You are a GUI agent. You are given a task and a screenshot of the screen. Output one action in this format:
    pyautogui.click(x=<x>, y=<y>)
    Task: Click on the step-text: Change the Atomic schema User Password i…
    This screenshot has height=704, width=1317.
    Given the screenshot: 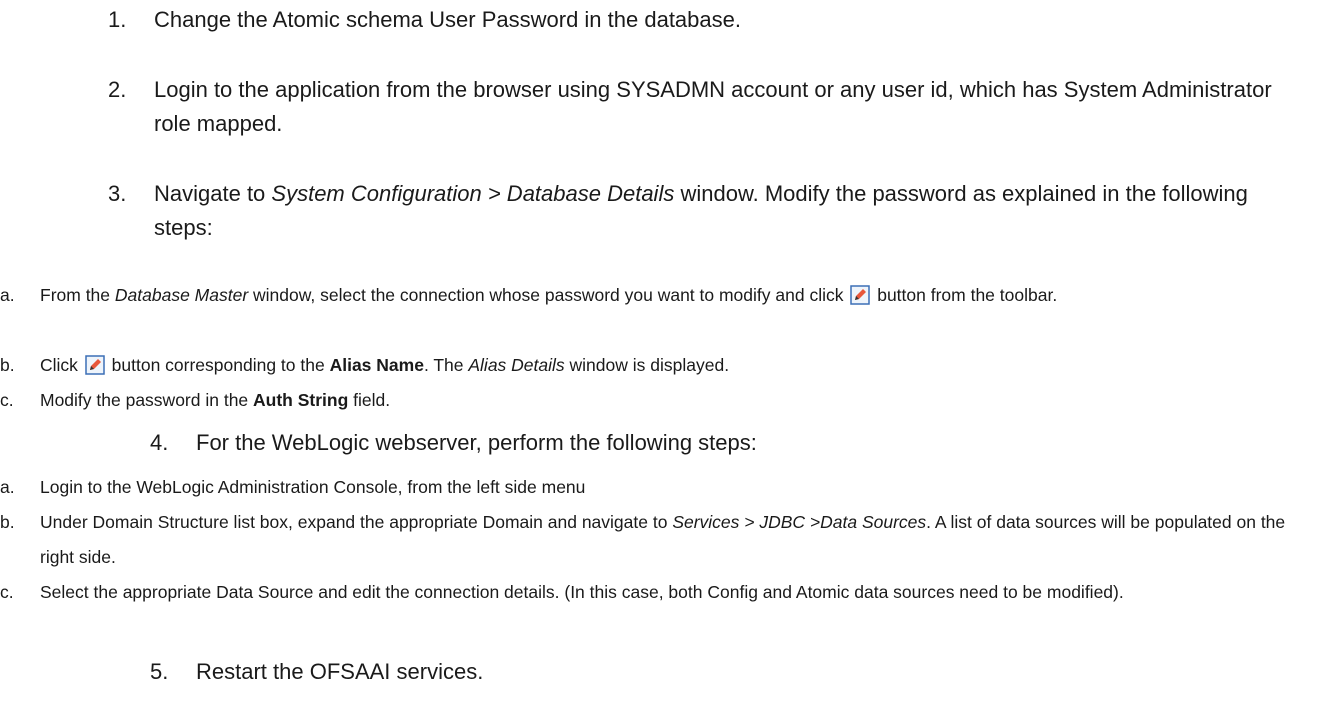 What is the action you would take?
    pyautogui.click(x=447, y=19)
    